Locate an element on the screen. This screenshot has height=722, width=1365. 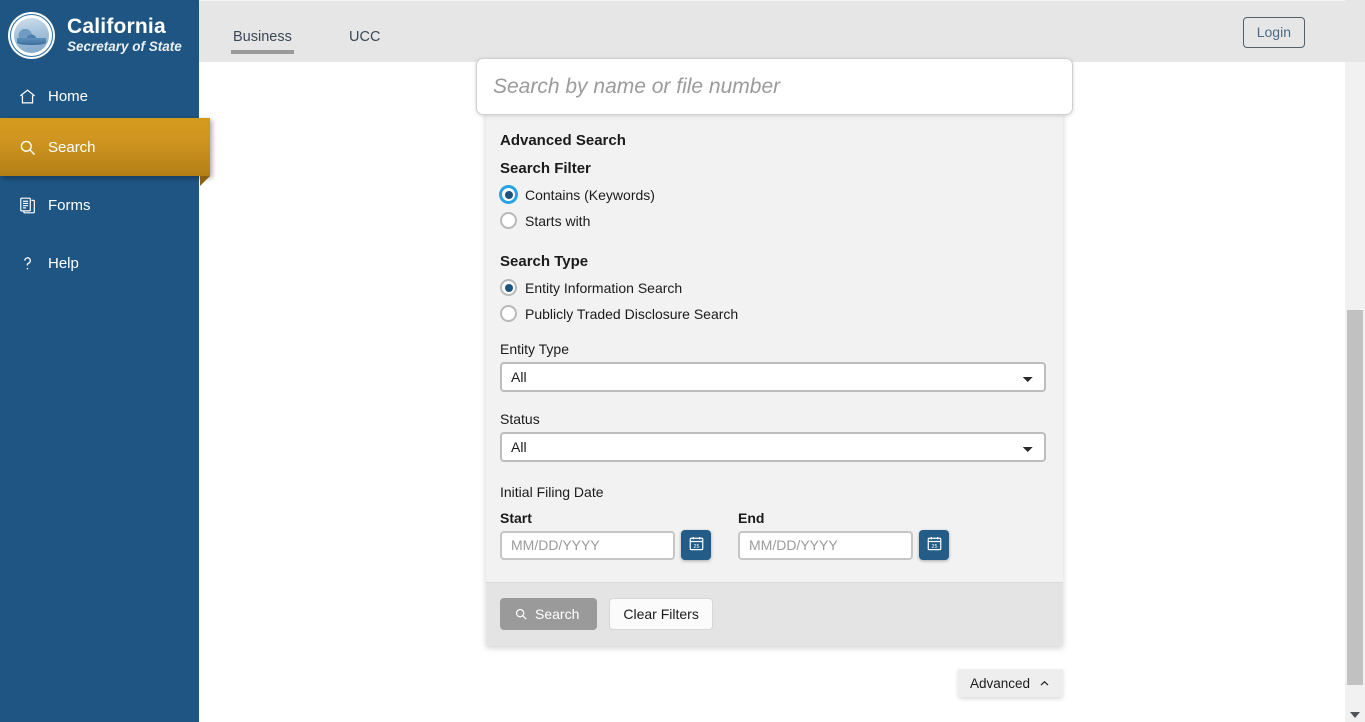
sidebar-item-search: Search is located at coordinates (105, 152).